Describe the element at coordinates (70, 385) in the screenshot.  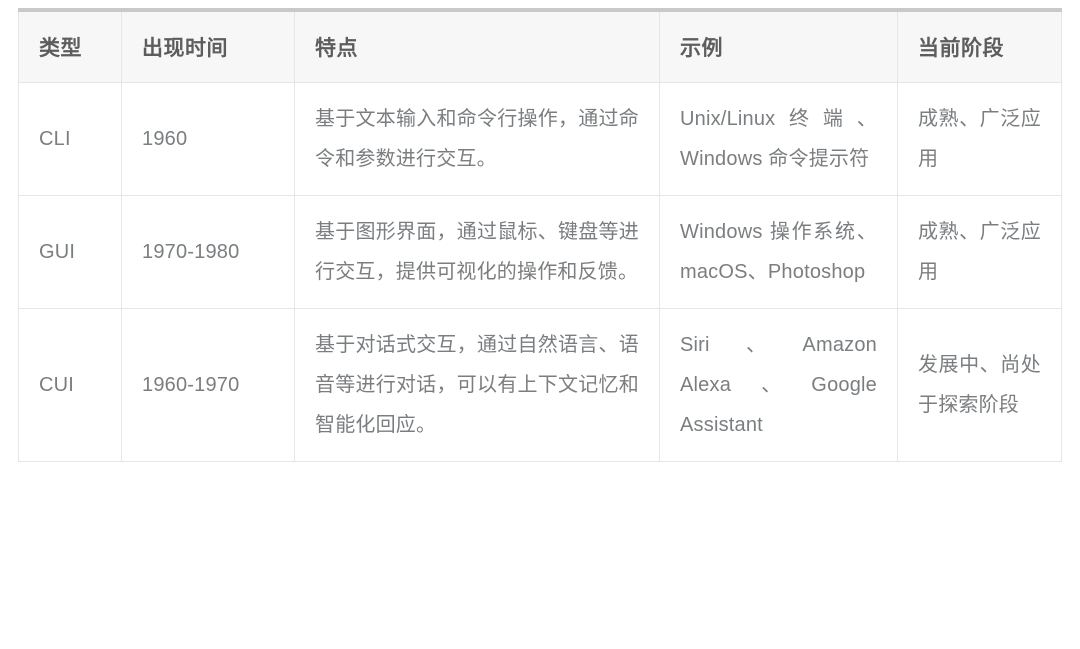
I see `cell-type: CUI` at that location.